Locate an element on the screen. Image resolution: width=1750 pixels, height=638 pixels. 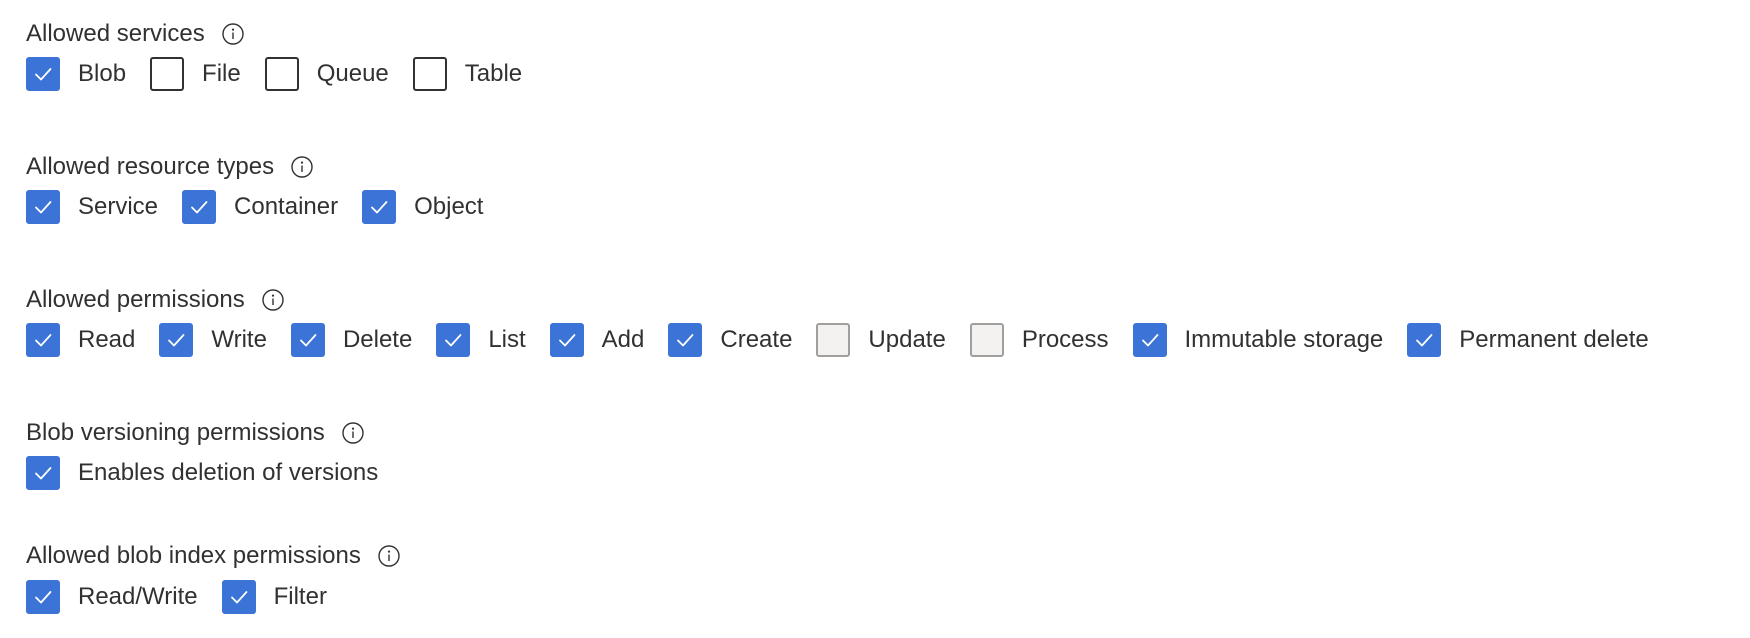
checkbox-delete: Delete is located at coordinates (351, 340).